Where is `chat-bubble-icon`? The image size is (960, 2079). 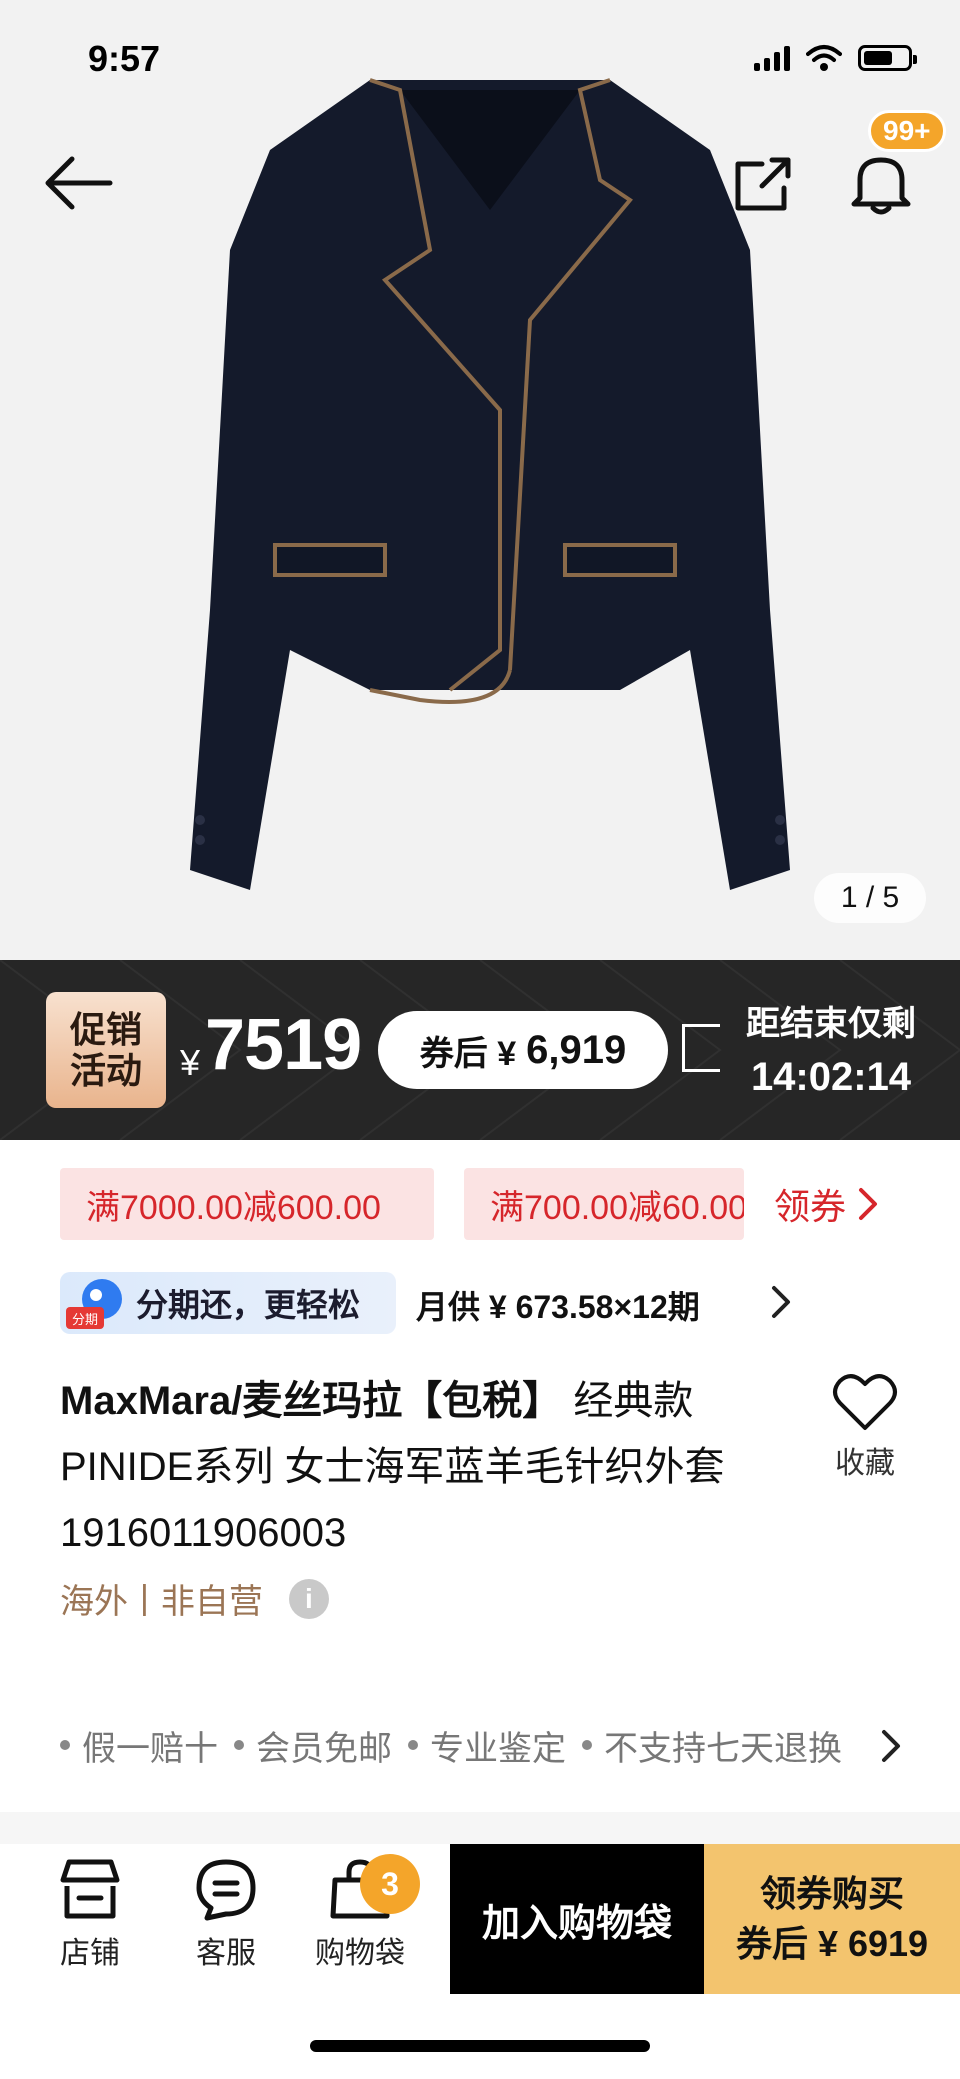 chat-bubble-icon is located at coordinates (226, 1890).